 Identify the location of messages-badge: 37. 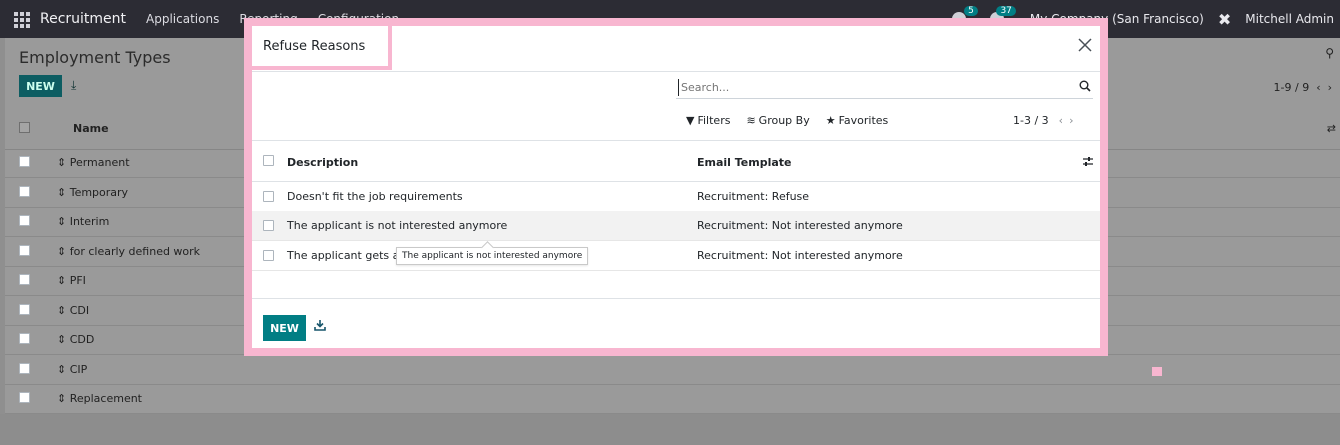
(1006, 11).